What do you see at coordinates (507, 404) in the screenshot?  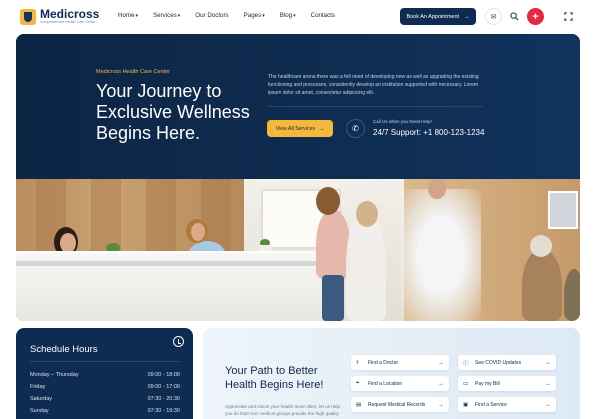 I see `find-a-service-link: ▣ Find a Service →` at bounding box center [507, 404].